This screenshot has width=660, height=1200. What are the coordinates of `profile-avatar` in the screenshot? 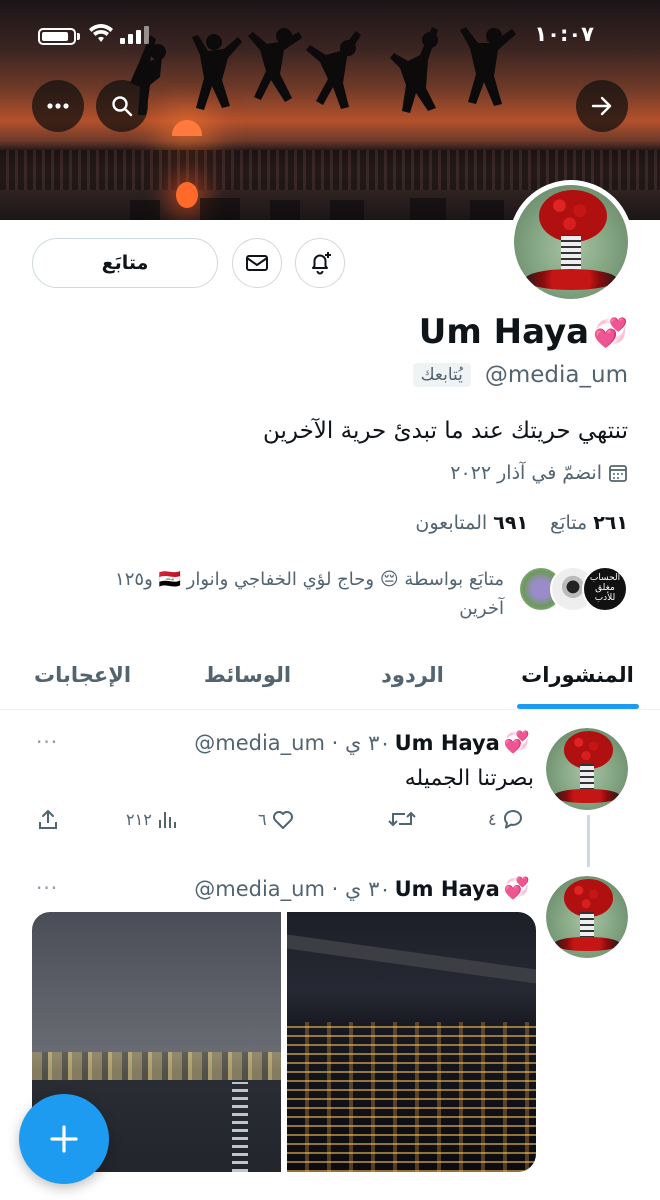 It's located at (571, 242).